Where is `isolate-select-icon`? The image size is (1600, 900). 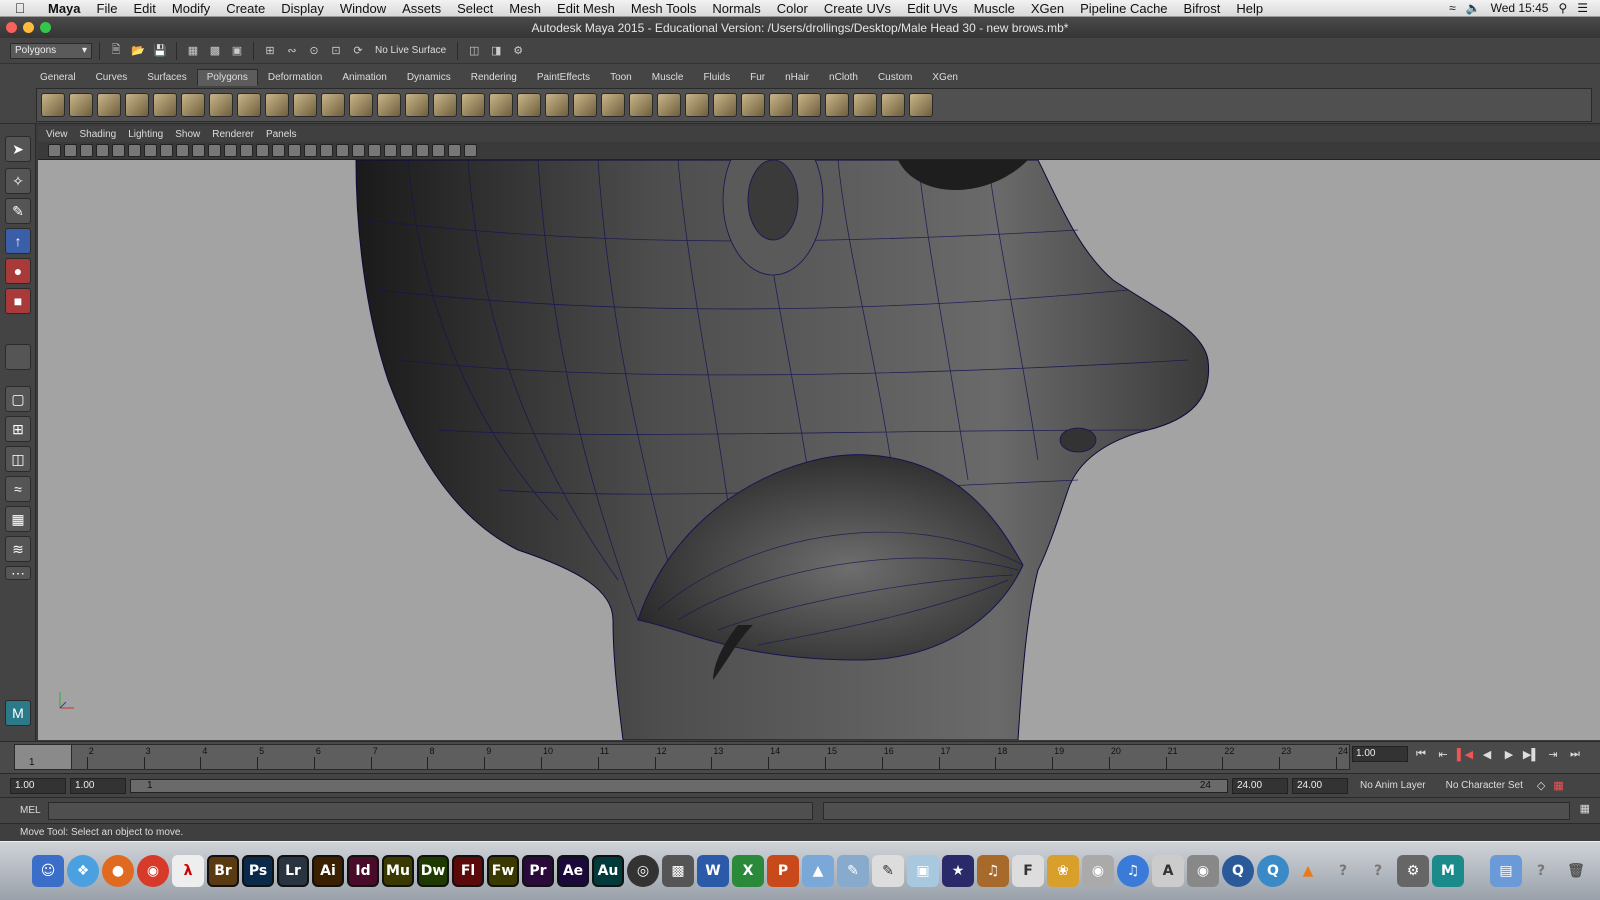 isolate-select-icon is located at coordinates (422, 150).